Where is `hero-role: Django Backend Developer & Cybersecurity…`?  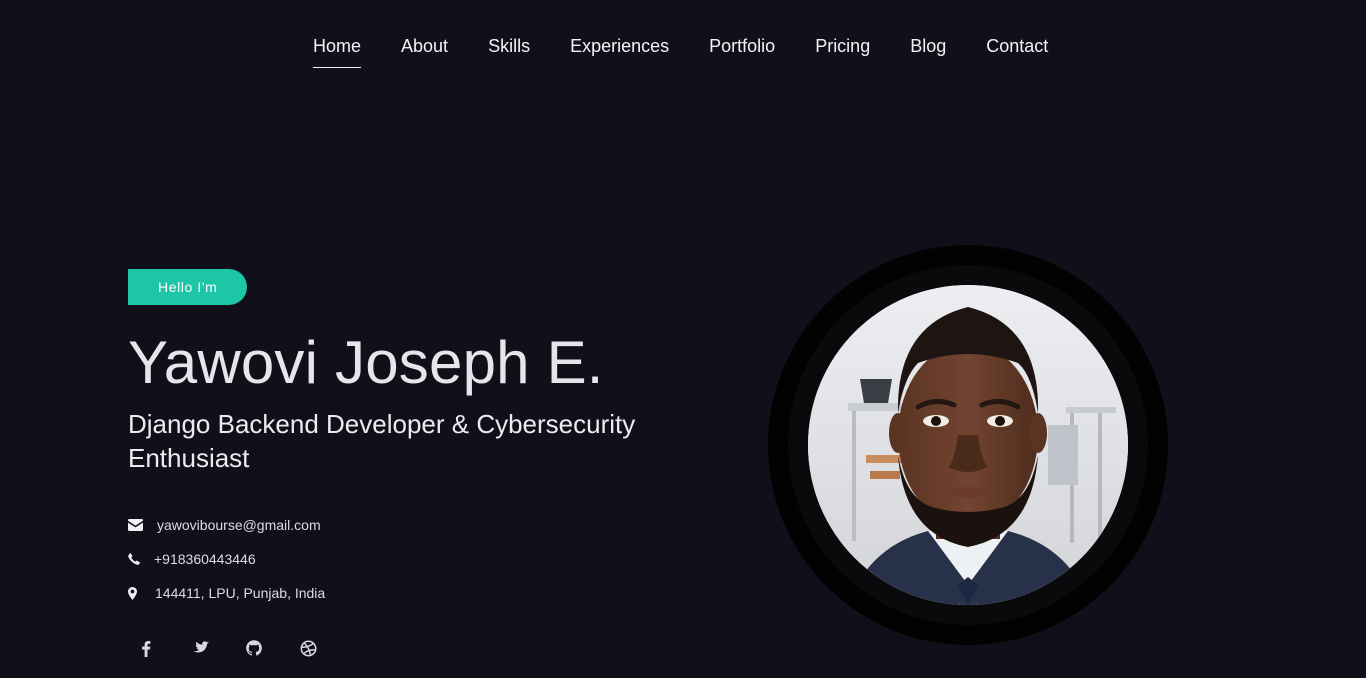
hero-role: Django Backend Developer & Cybersecurity… is located at coordinates (382, 441).